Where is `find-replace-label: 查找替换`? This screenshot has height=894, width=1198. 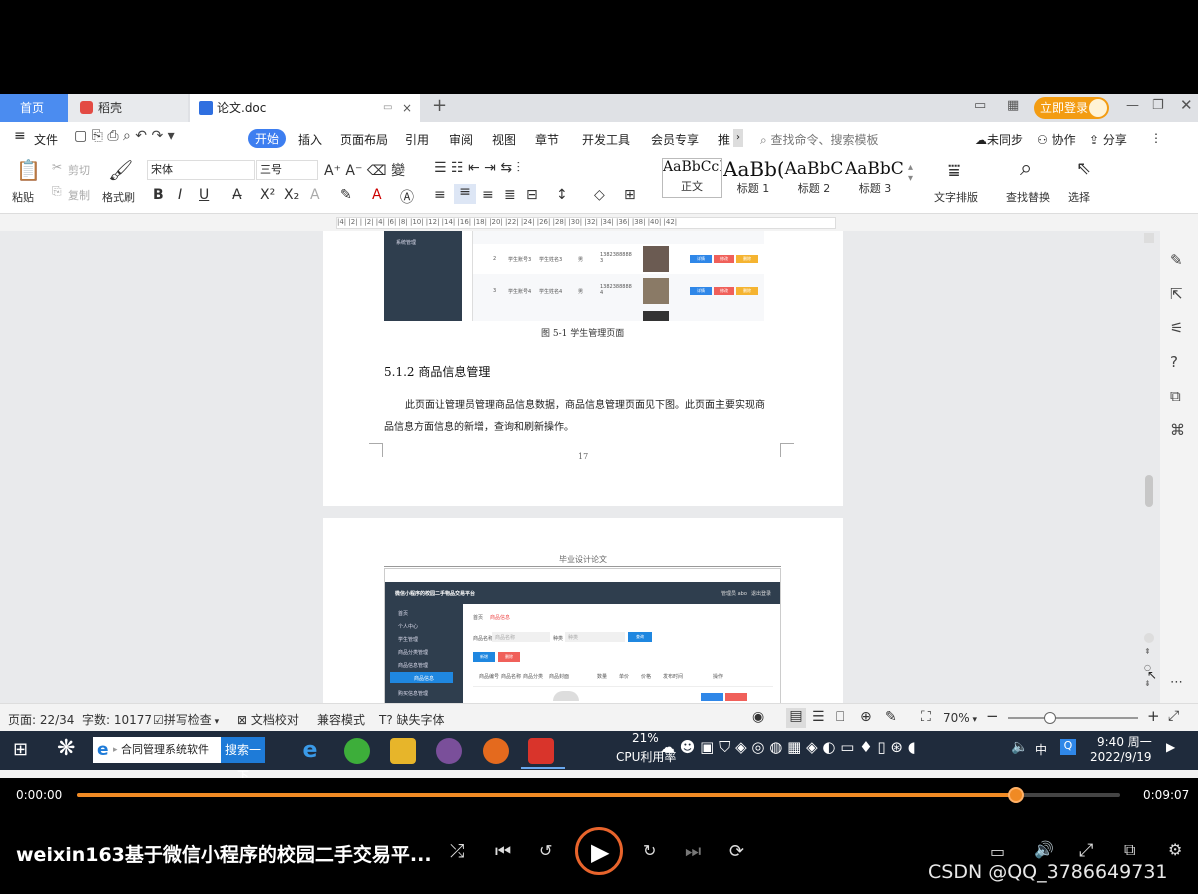 find-replace-label: 查找替换 is located at coordinates (1028, 197).